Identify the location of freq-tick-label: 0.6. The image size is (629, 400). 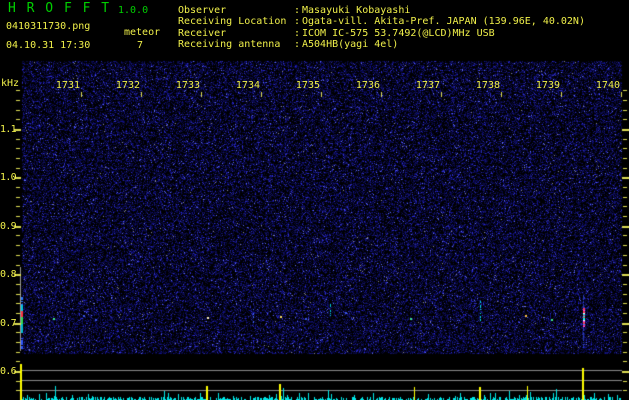
(8, 371).